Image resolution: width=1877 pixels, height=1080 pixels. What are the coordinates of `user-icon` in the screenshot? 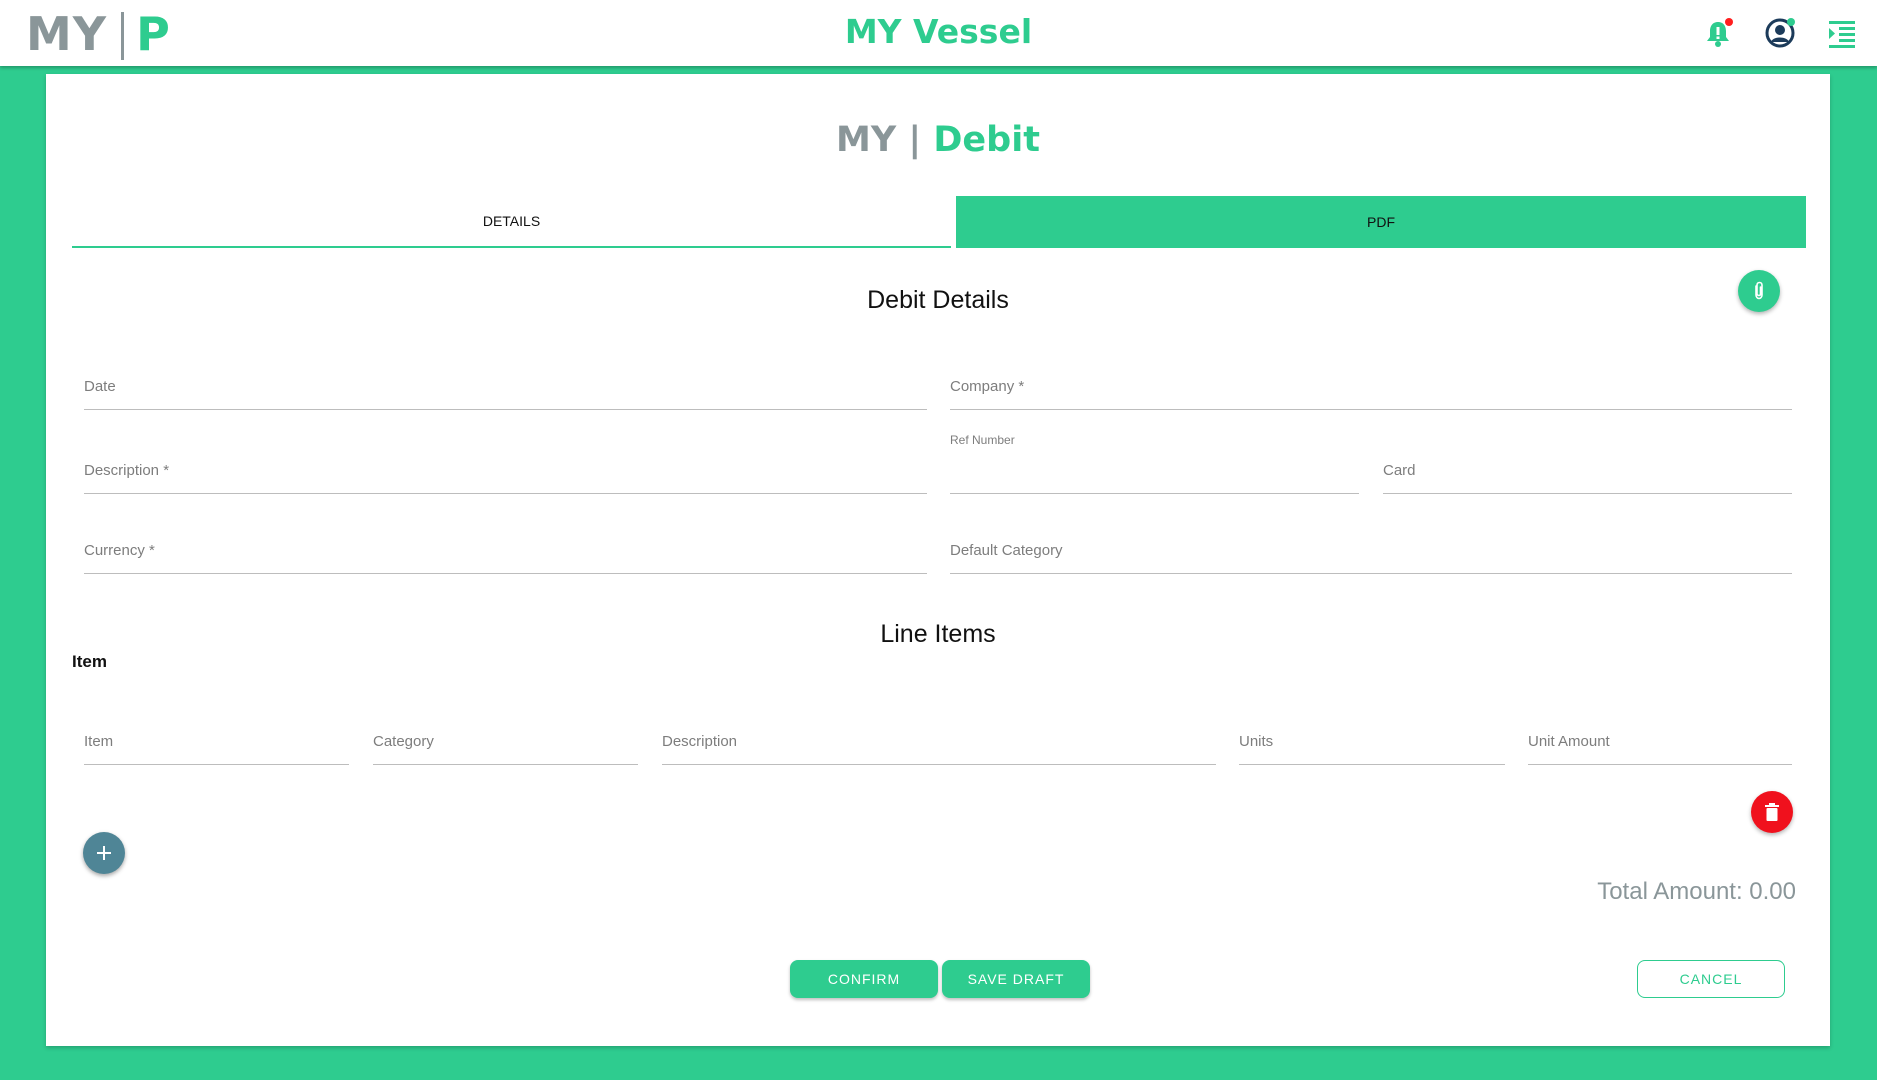 It's located at (1780, 33).